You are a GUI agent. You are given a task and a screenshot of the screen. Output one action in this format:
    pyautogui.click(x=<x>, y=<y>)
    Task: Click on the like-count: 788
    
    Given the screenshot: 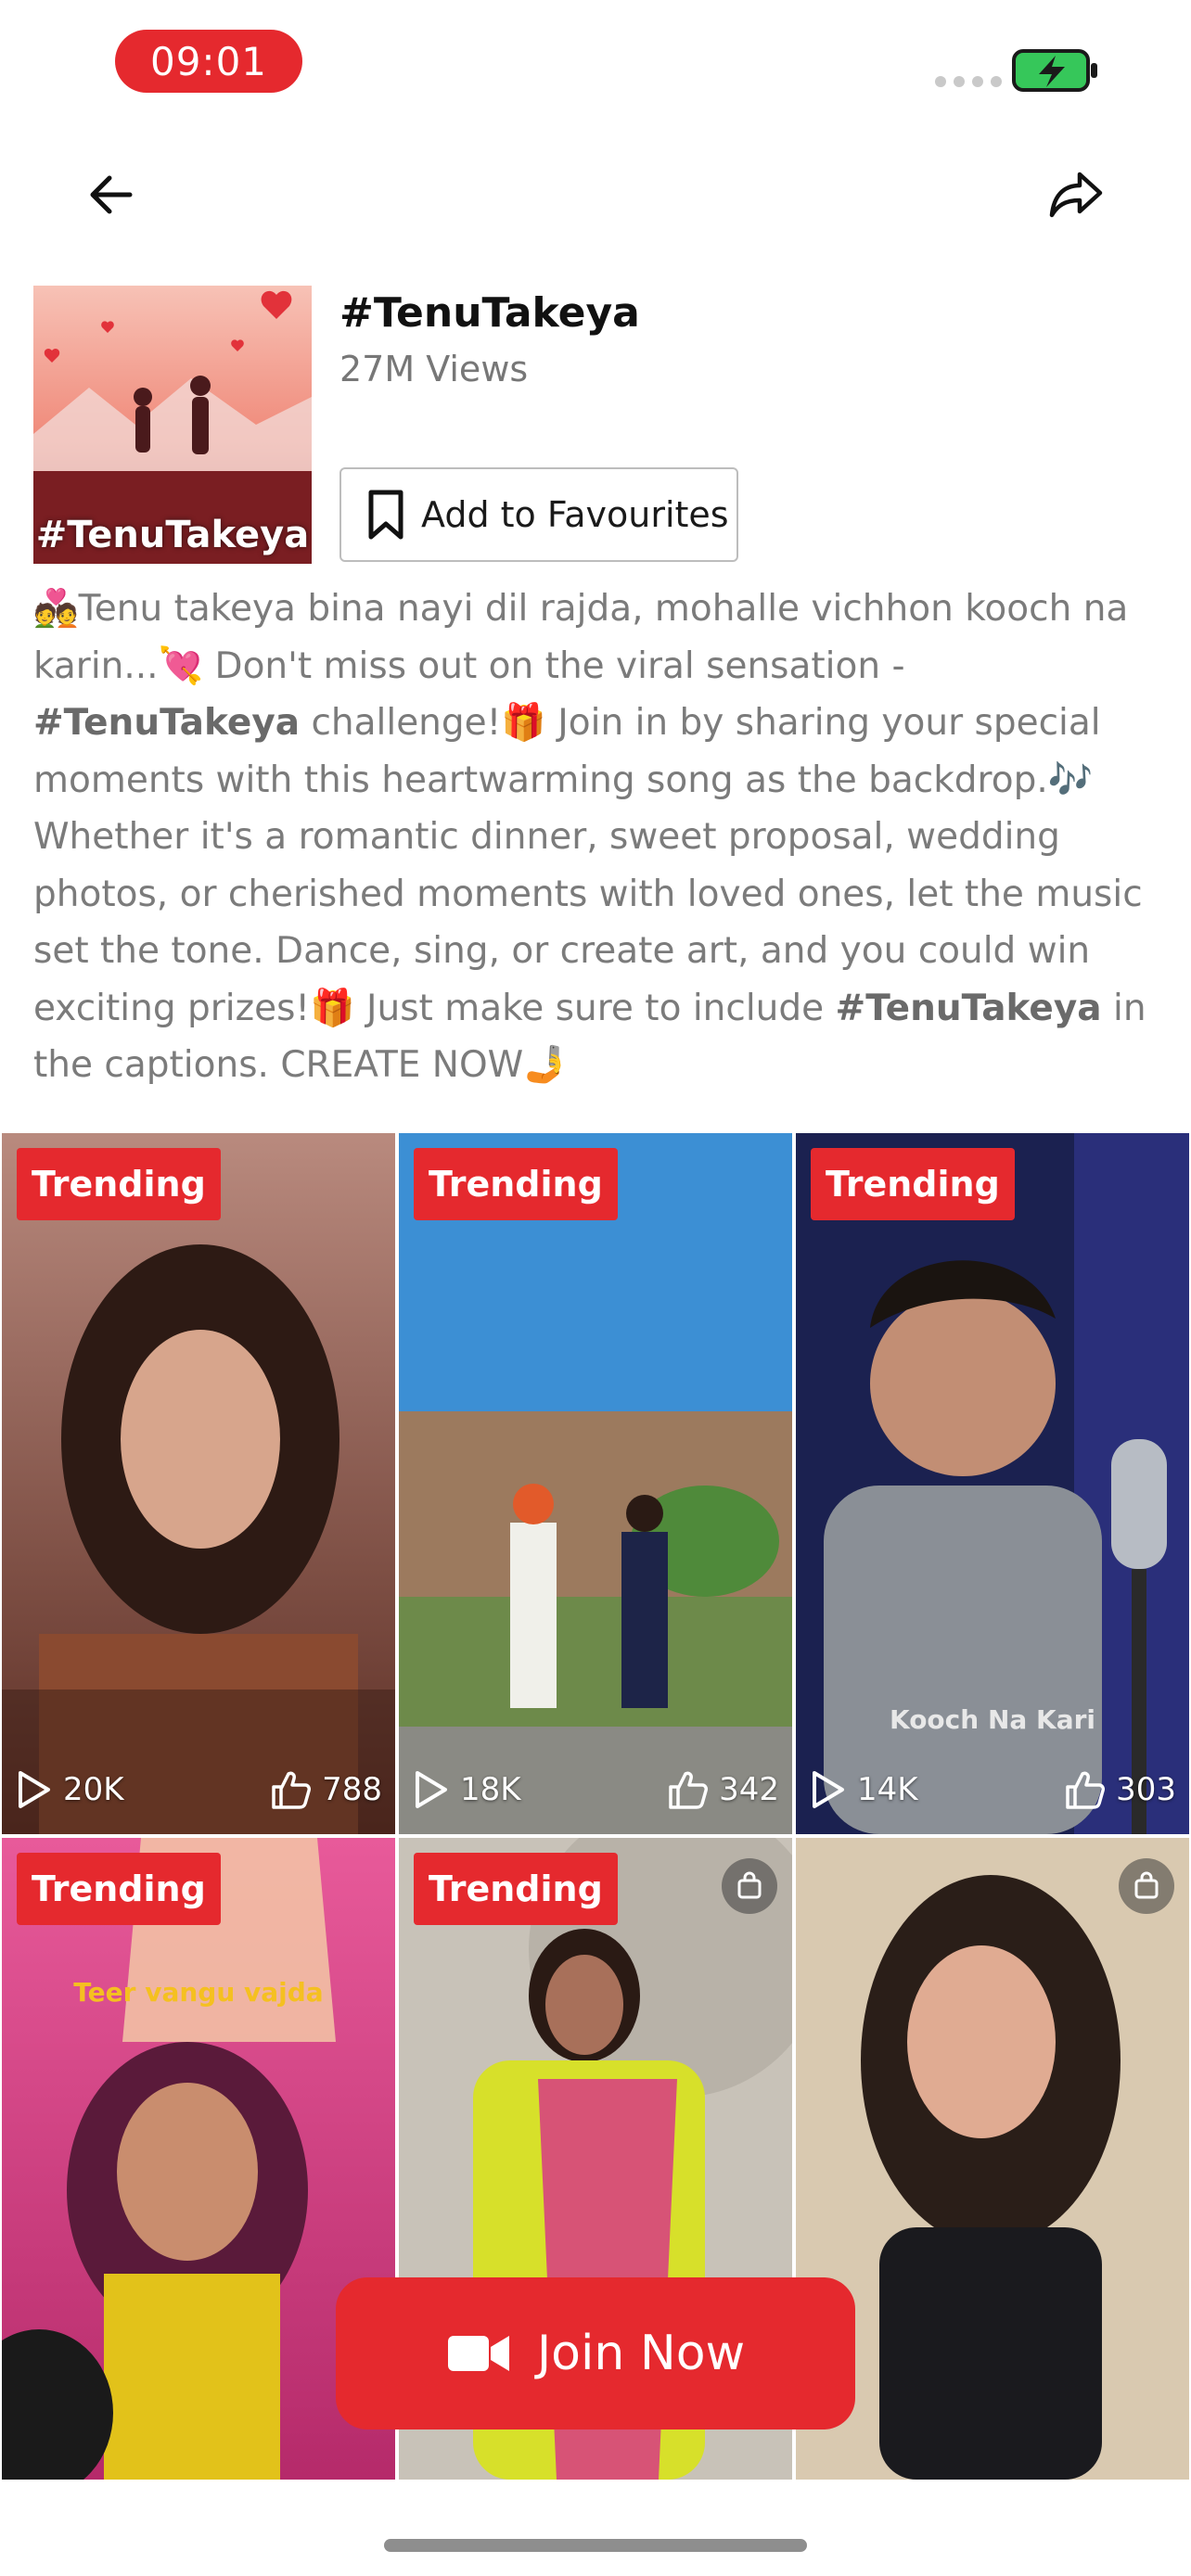 What is the action you would take?
    pyautogui.click(x=352, y=1789)
    